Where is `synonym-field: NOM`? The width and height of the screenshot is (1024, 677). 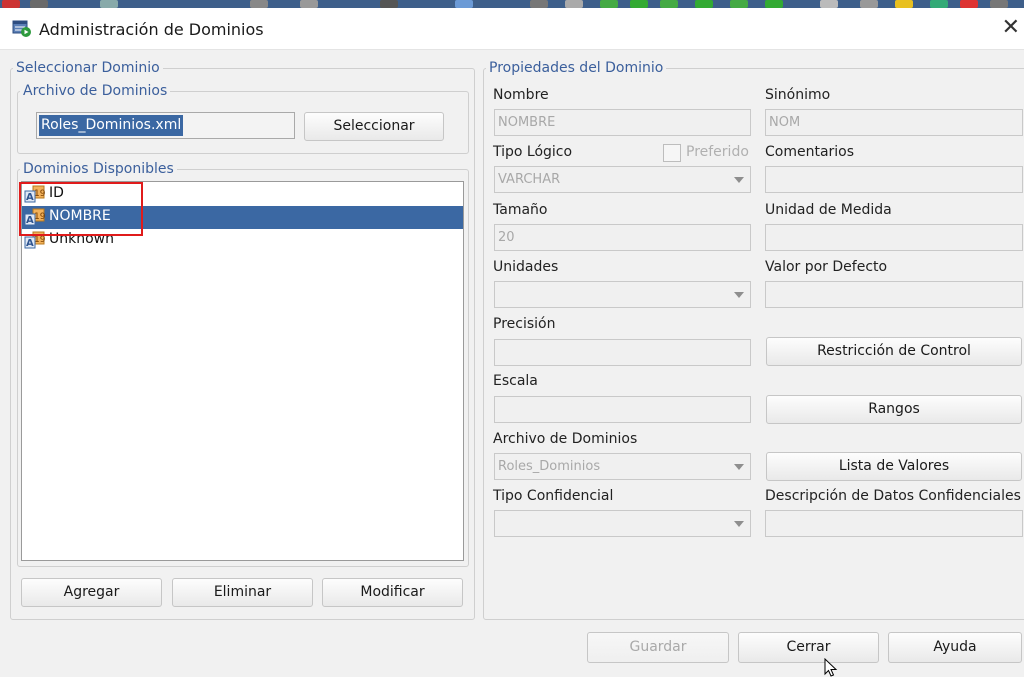 synonym-field: NOM is located at coordinates (894, 122).